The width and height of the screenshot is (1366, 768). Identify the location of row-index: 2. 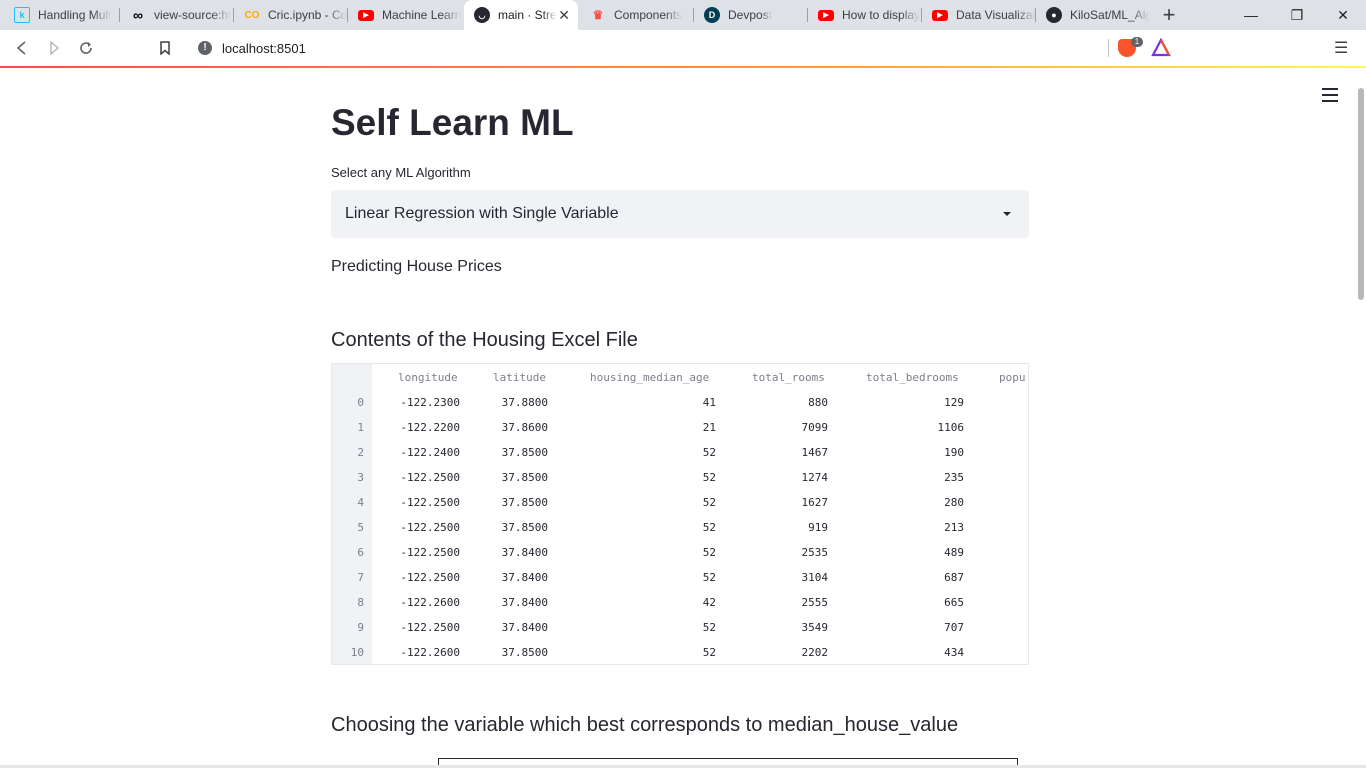
(360, 452).